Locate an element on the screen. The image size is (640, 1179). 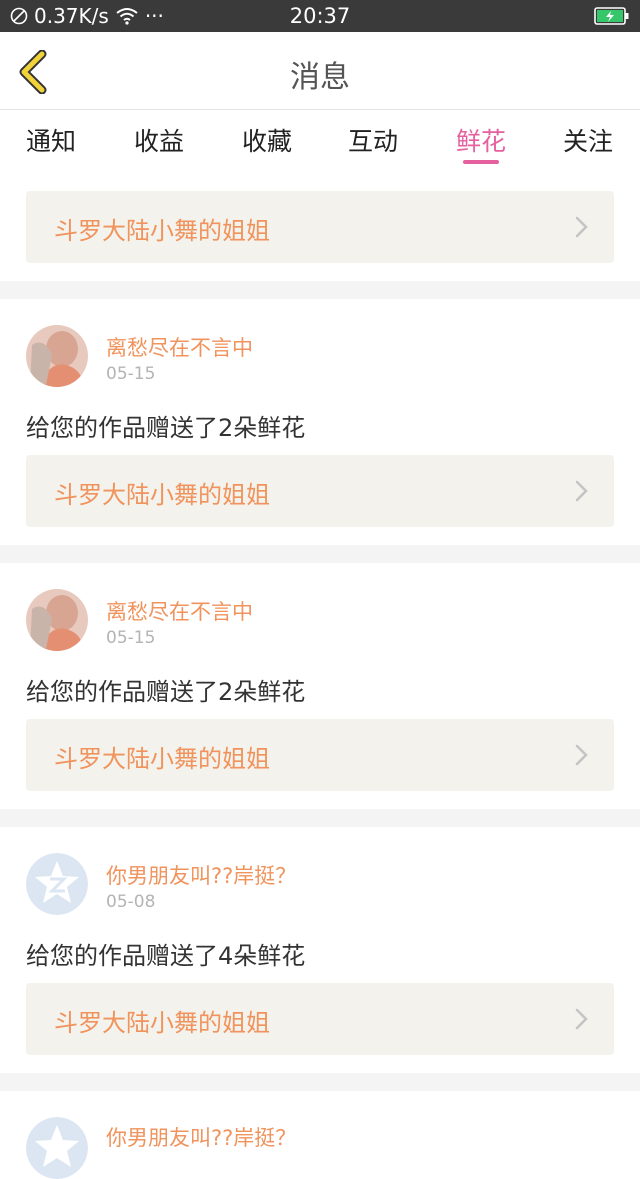
clock: 20:37 is located at coordinates (320, 16).